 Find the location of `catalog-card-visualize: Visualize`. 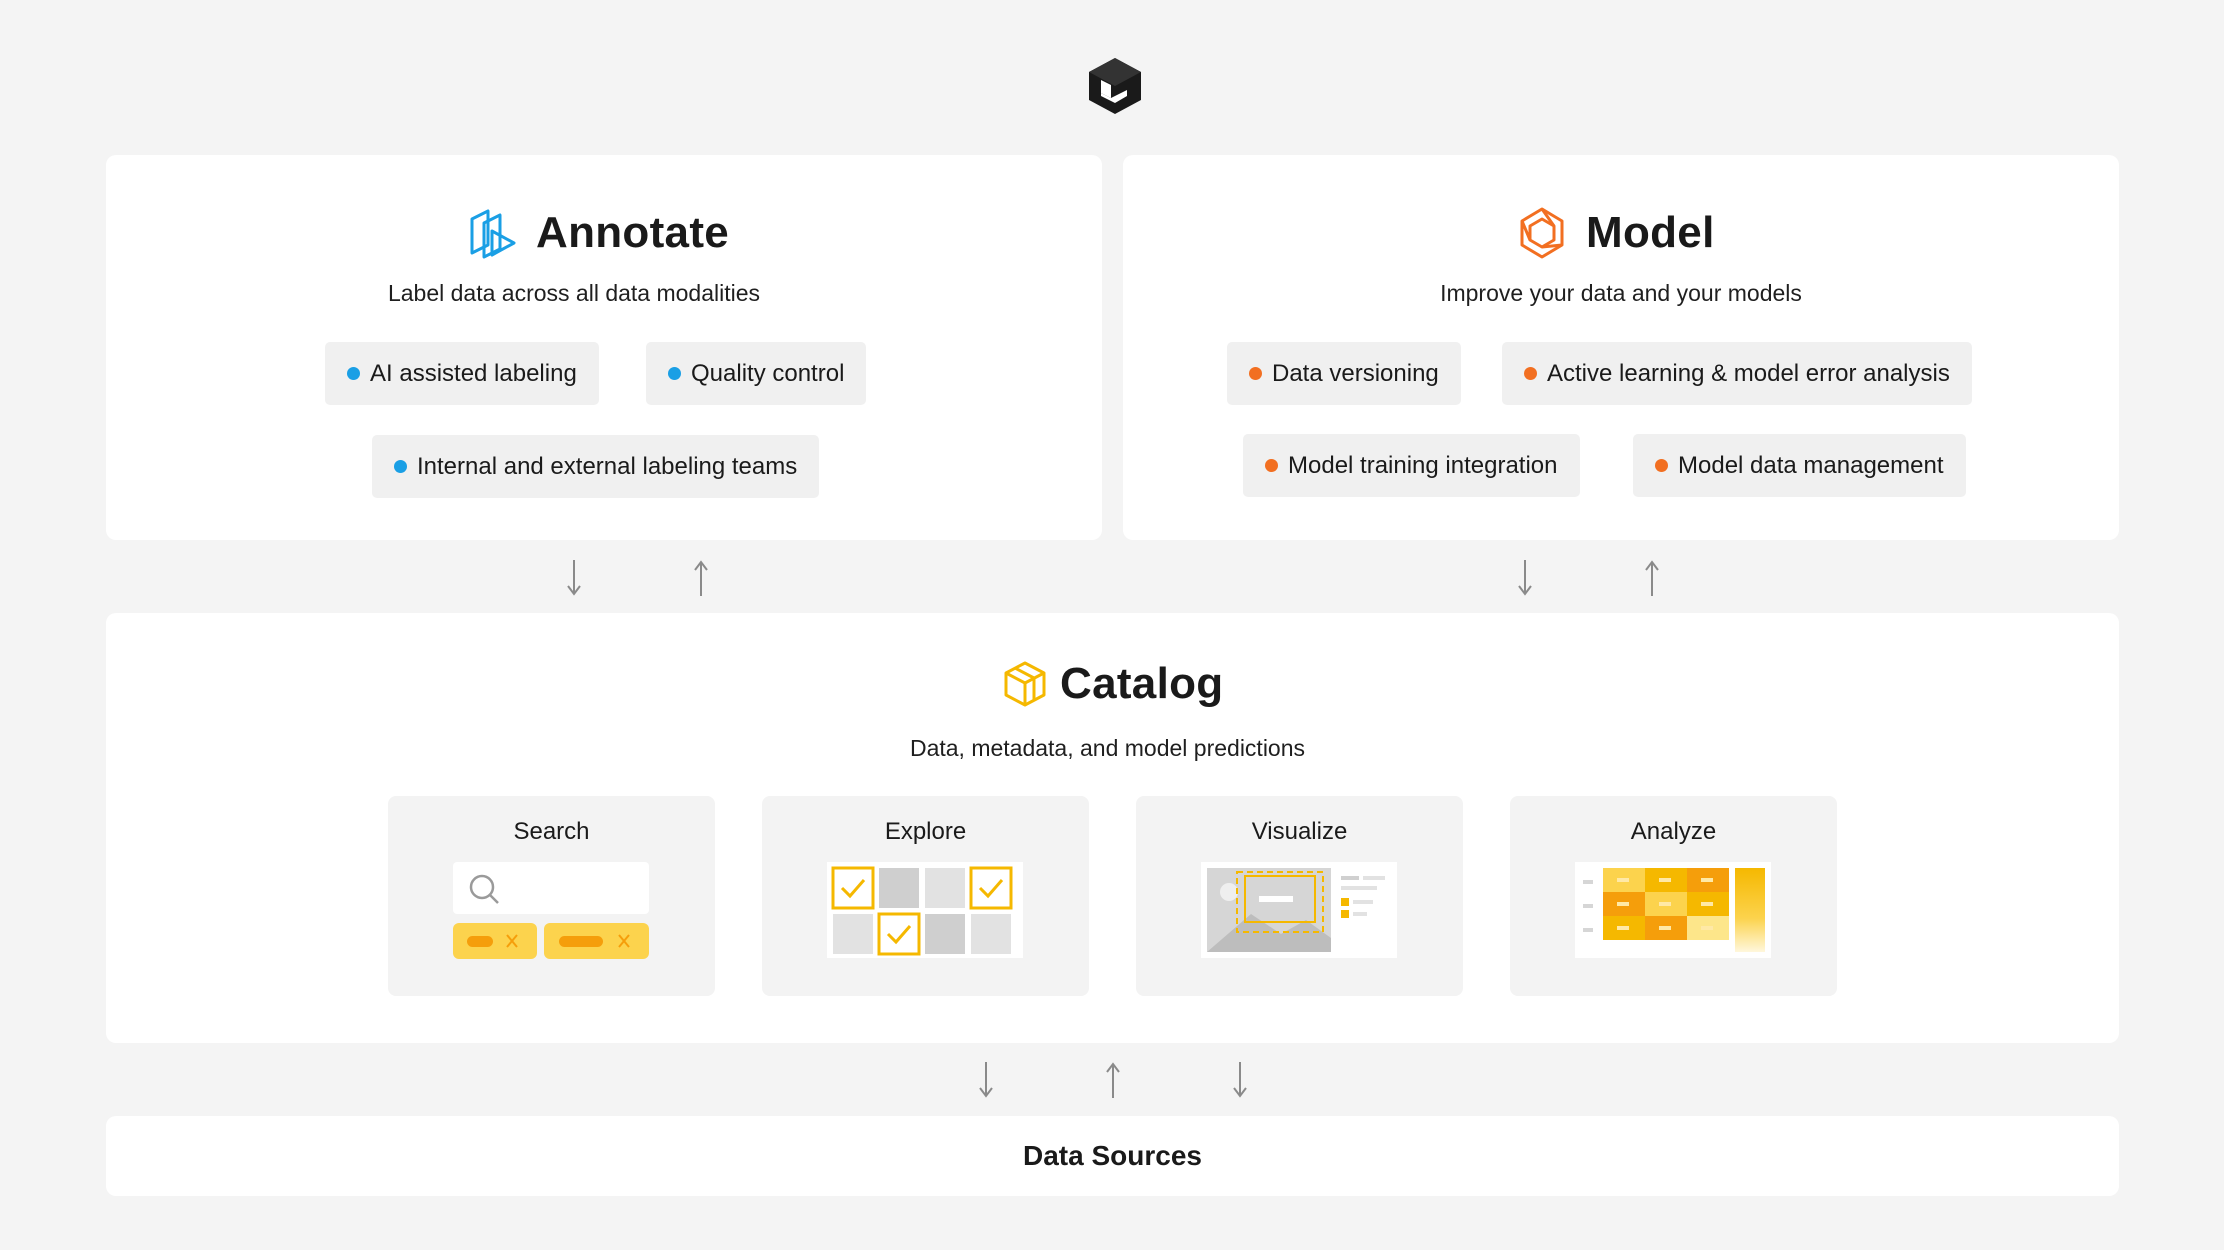

catalog-card-visualize: Visualize is located at coordinates (1299, 896).